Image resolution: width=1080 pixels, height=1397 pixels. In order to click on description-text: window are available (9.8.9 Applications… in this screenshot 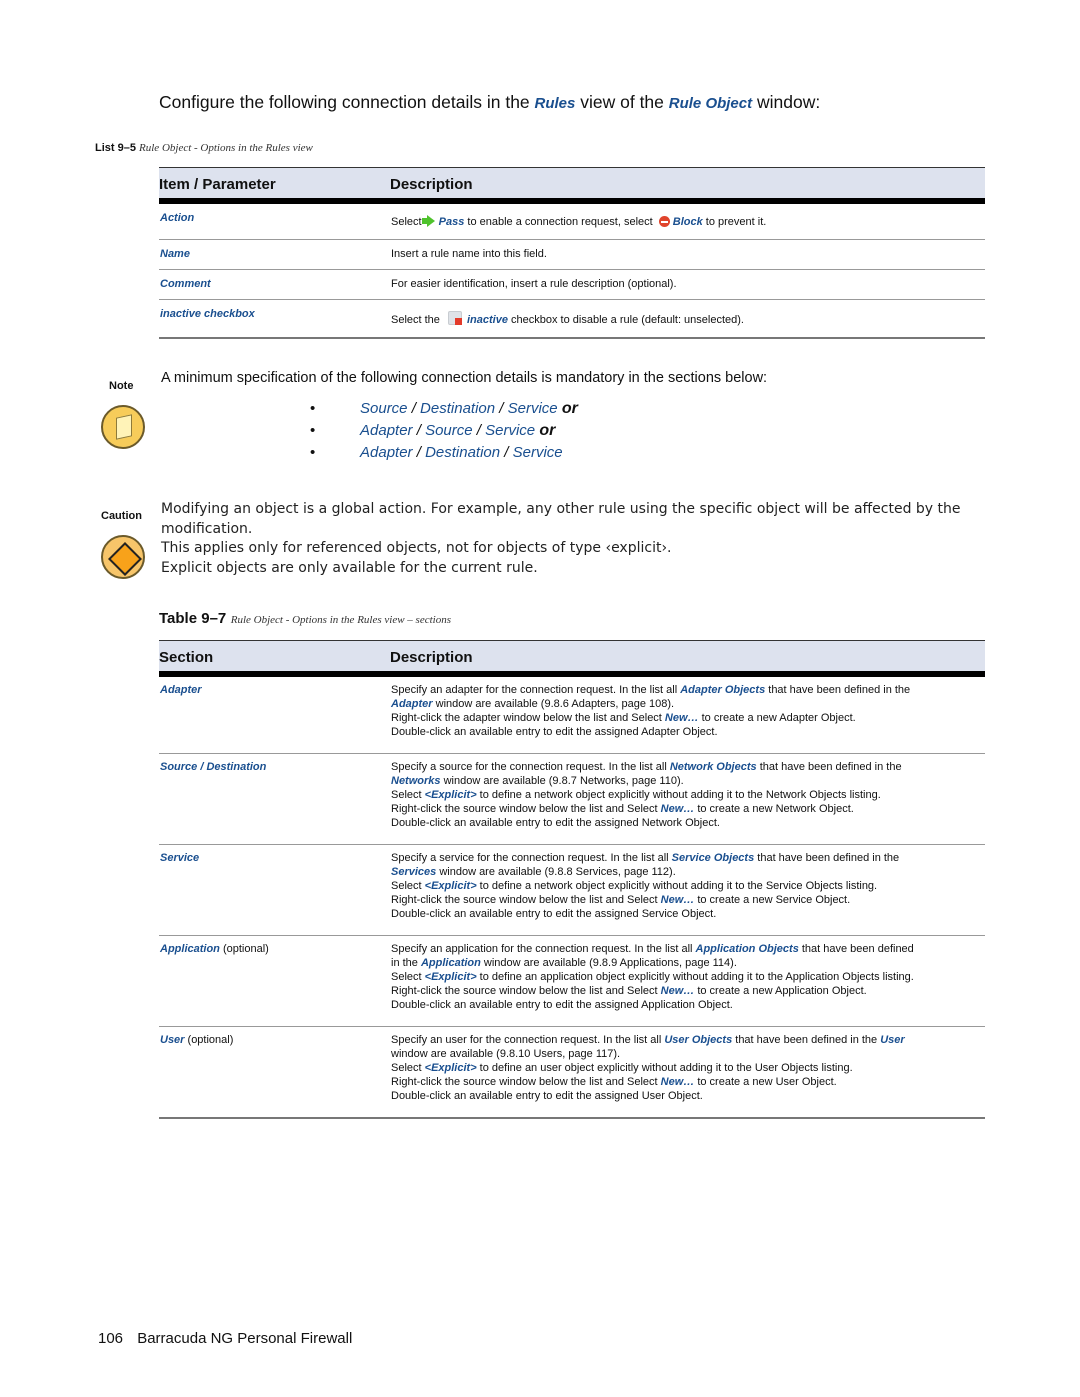, I will do `click(608, 963)`.